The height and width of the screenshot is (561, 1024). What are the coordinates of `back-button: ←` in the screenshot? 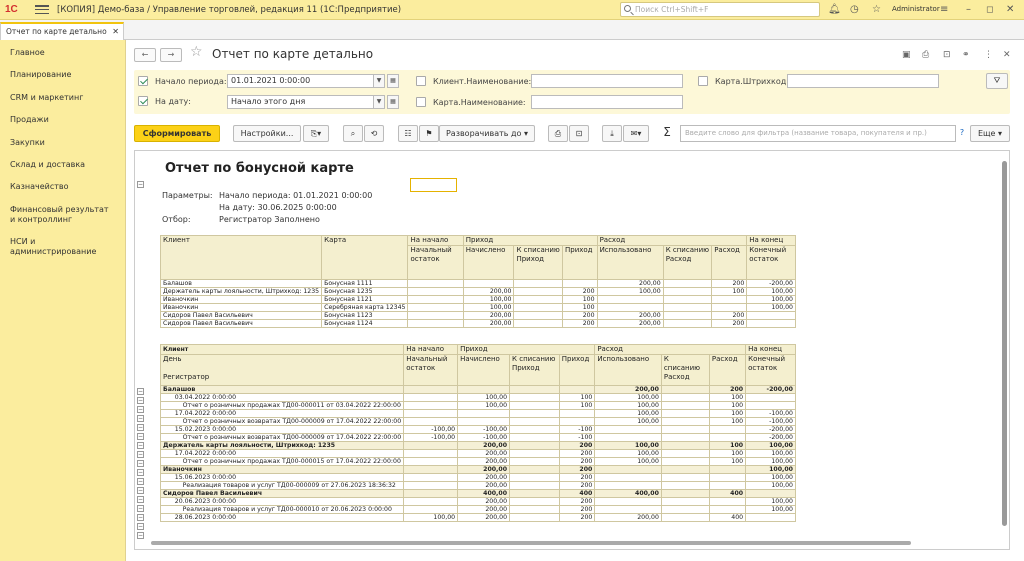 It's located at (145, 55).